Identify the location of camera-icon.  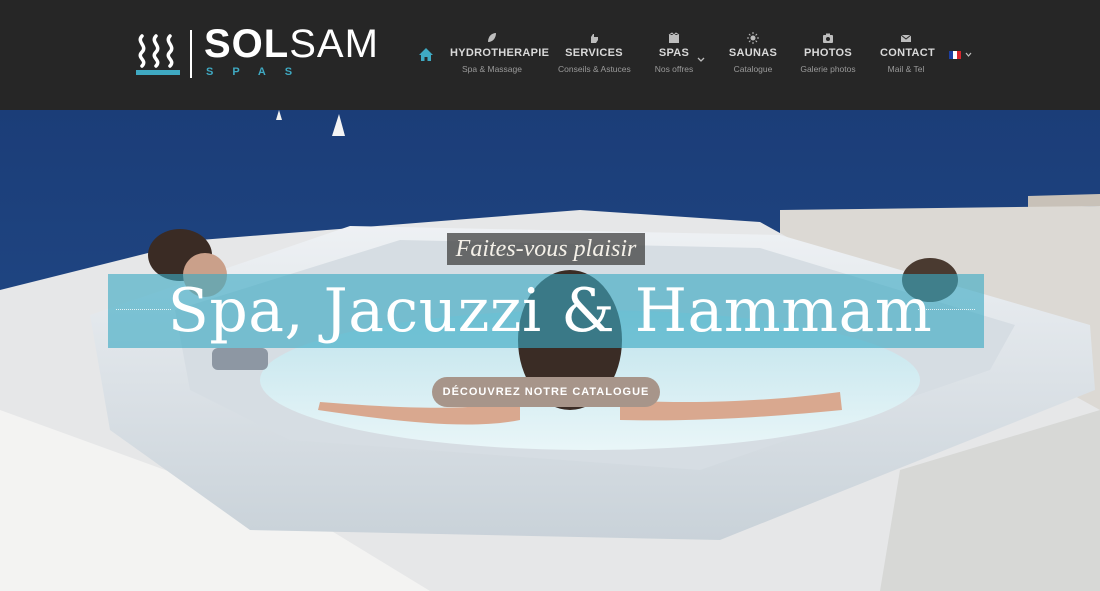
(828, 38).